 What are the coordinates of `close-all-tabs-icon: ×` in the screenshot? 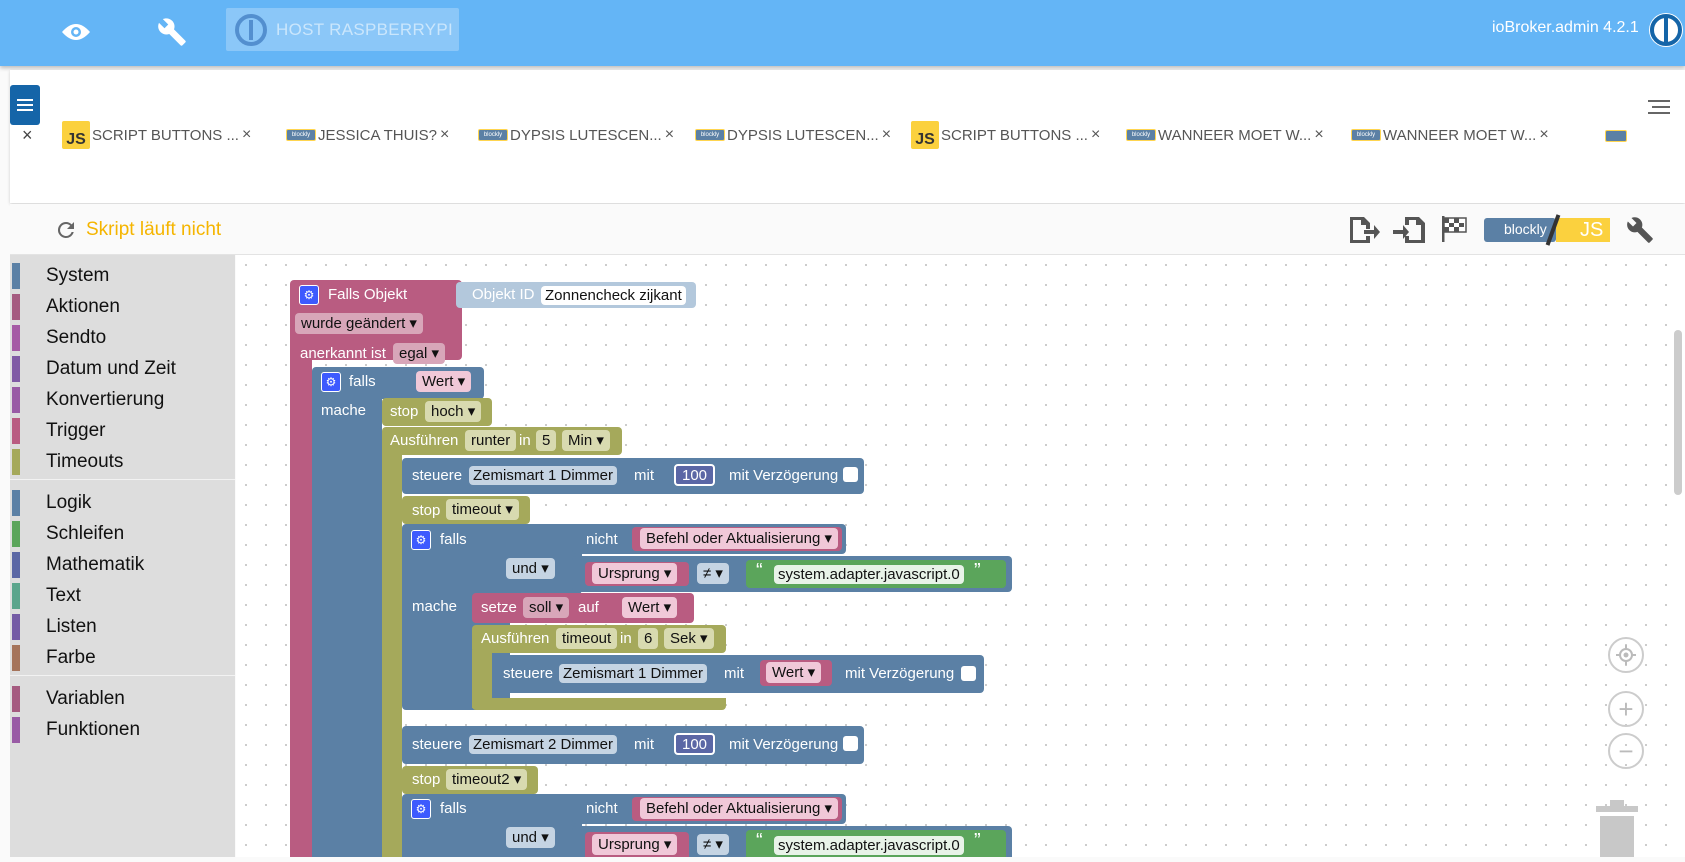 It's located at (27, 135).